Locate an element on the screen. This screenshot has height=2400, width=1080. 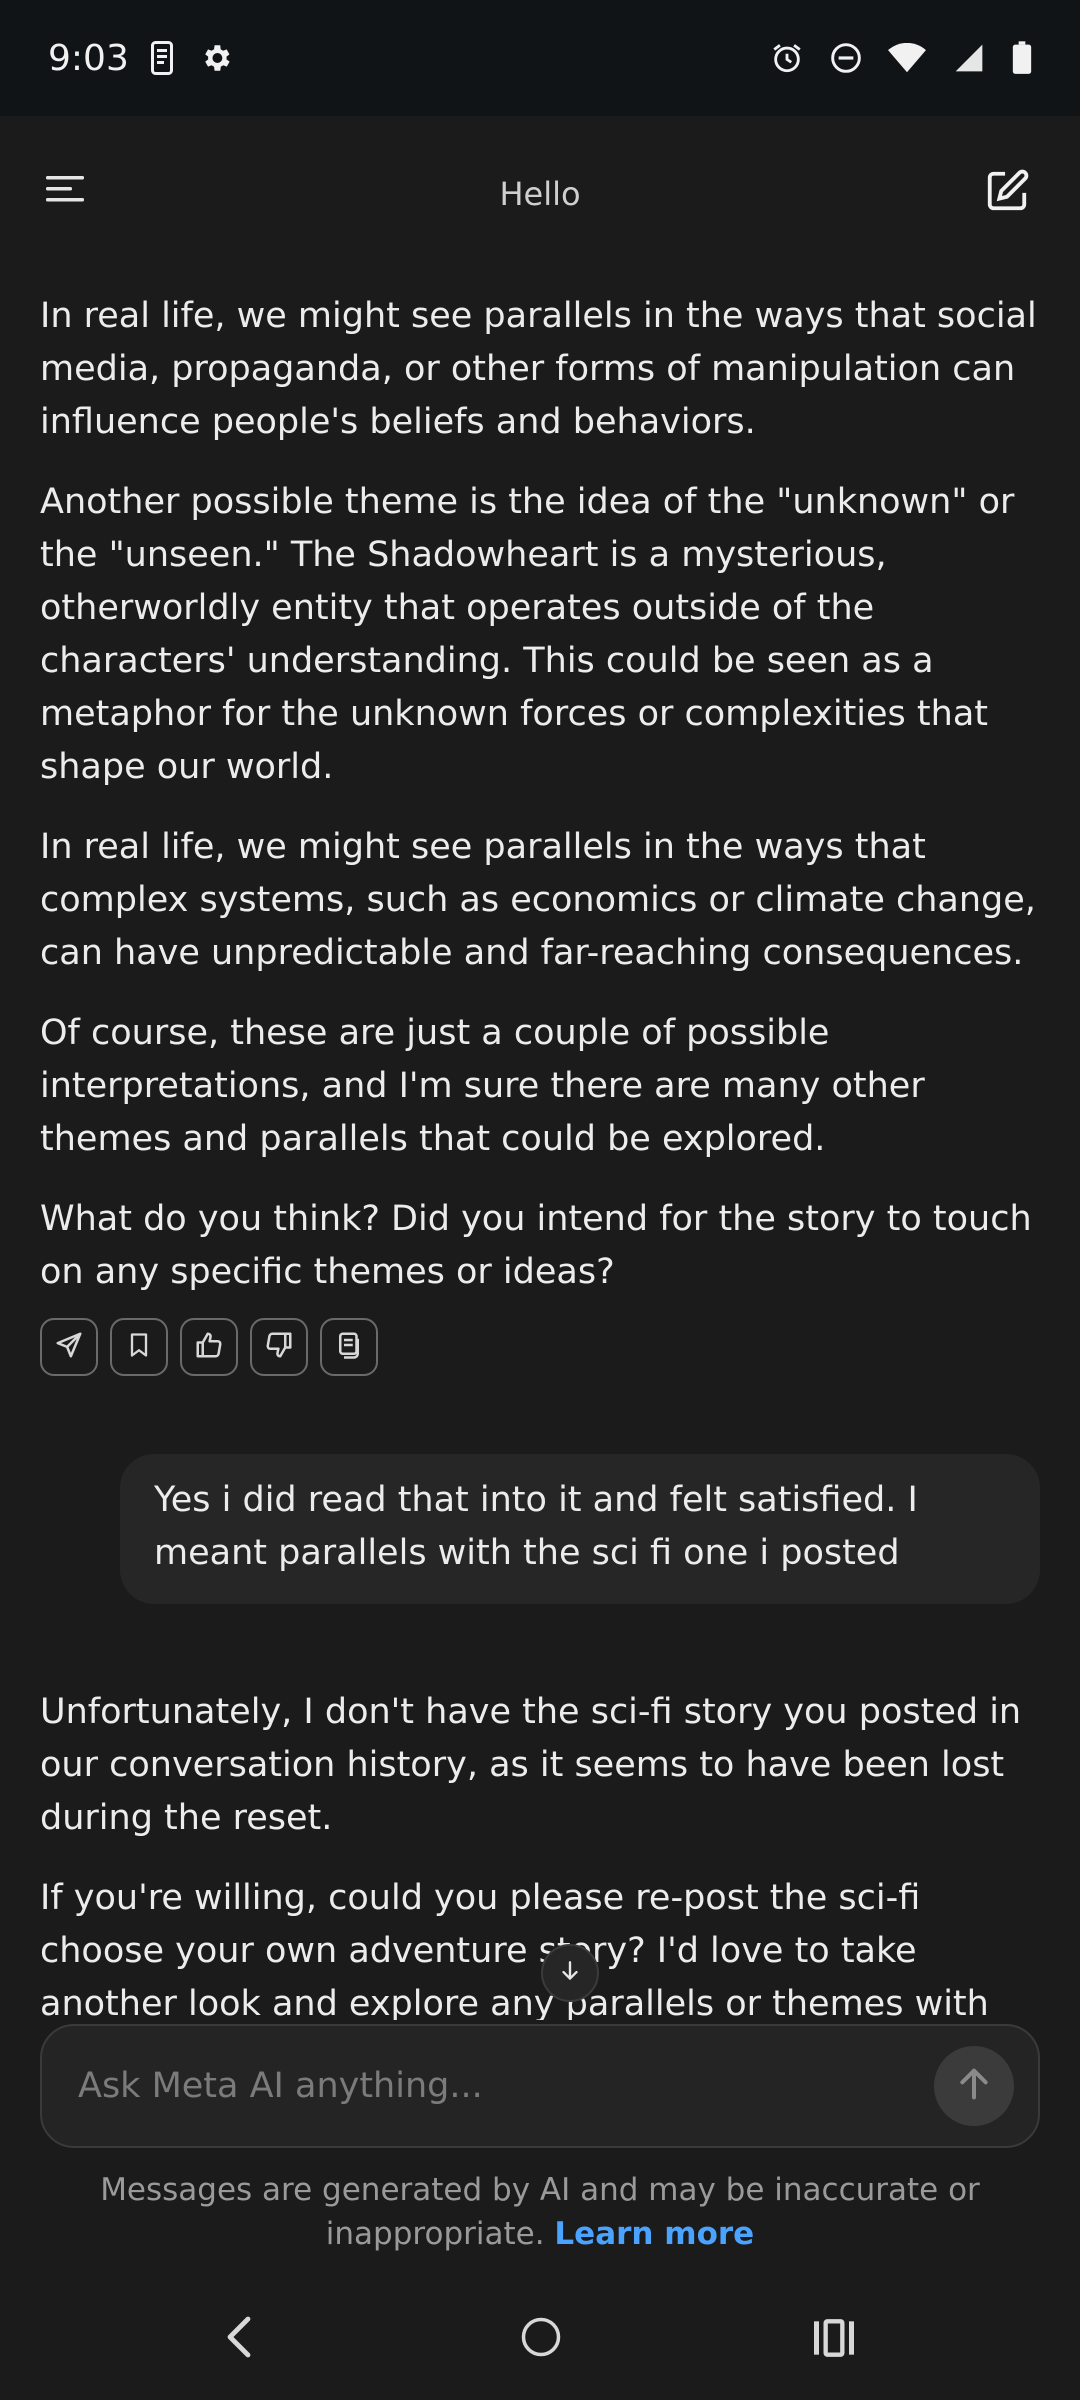
bookmark-button is located at coordinates (139, 1347).